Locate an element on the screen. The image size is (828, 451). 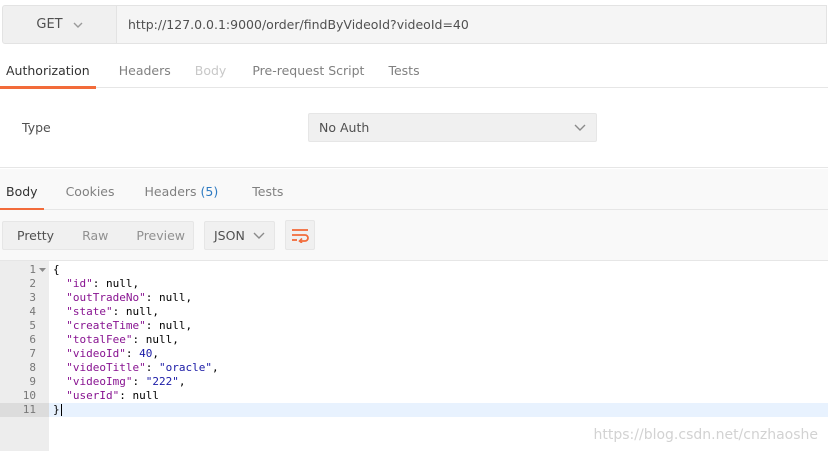
line-number: 3 is located at coordinates (32, 297).